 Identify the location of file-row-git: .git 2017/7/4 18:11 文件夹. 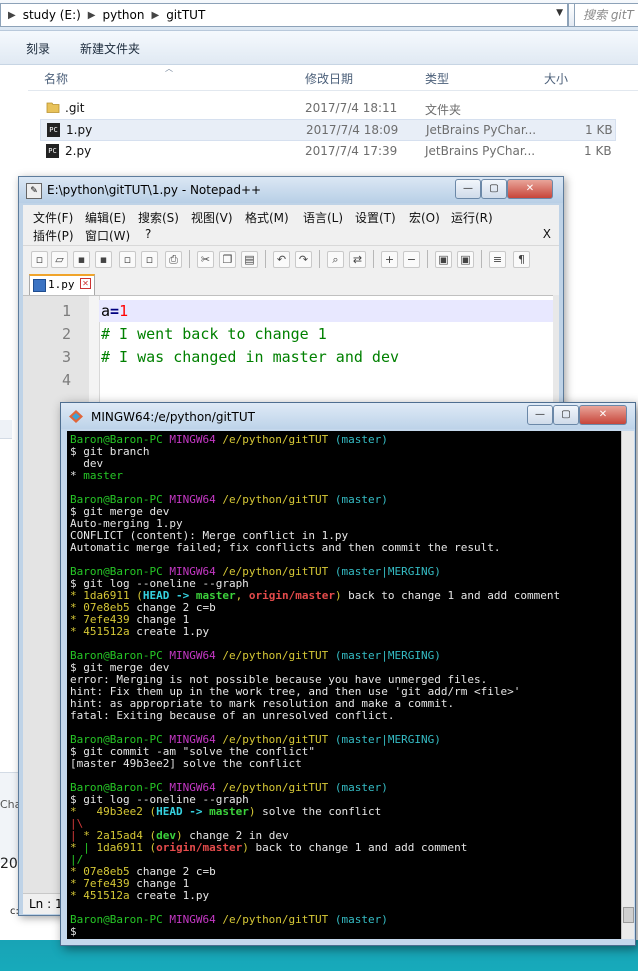
(327, 108).